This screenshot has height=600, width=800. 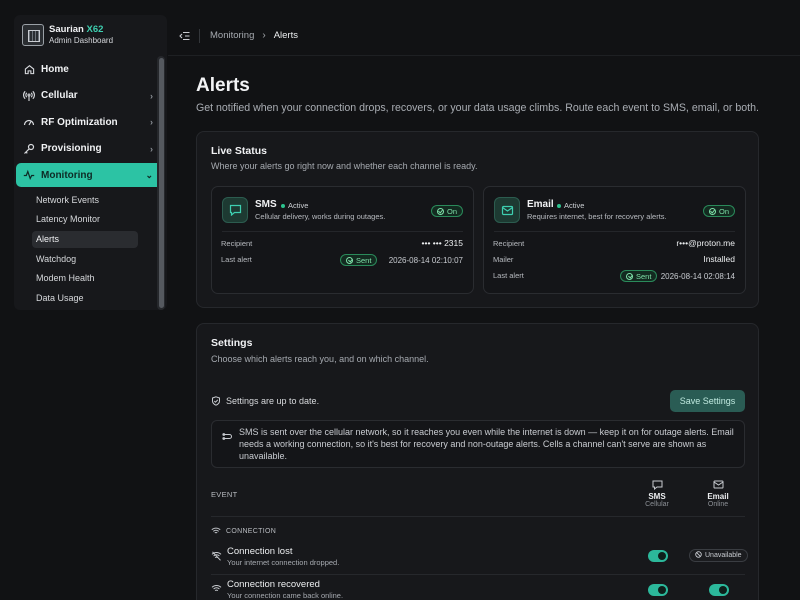 What do you see at coordinates (216, 554) in the screenshot?
I see `wifi-off-icon` at bounding box center [216, 554].